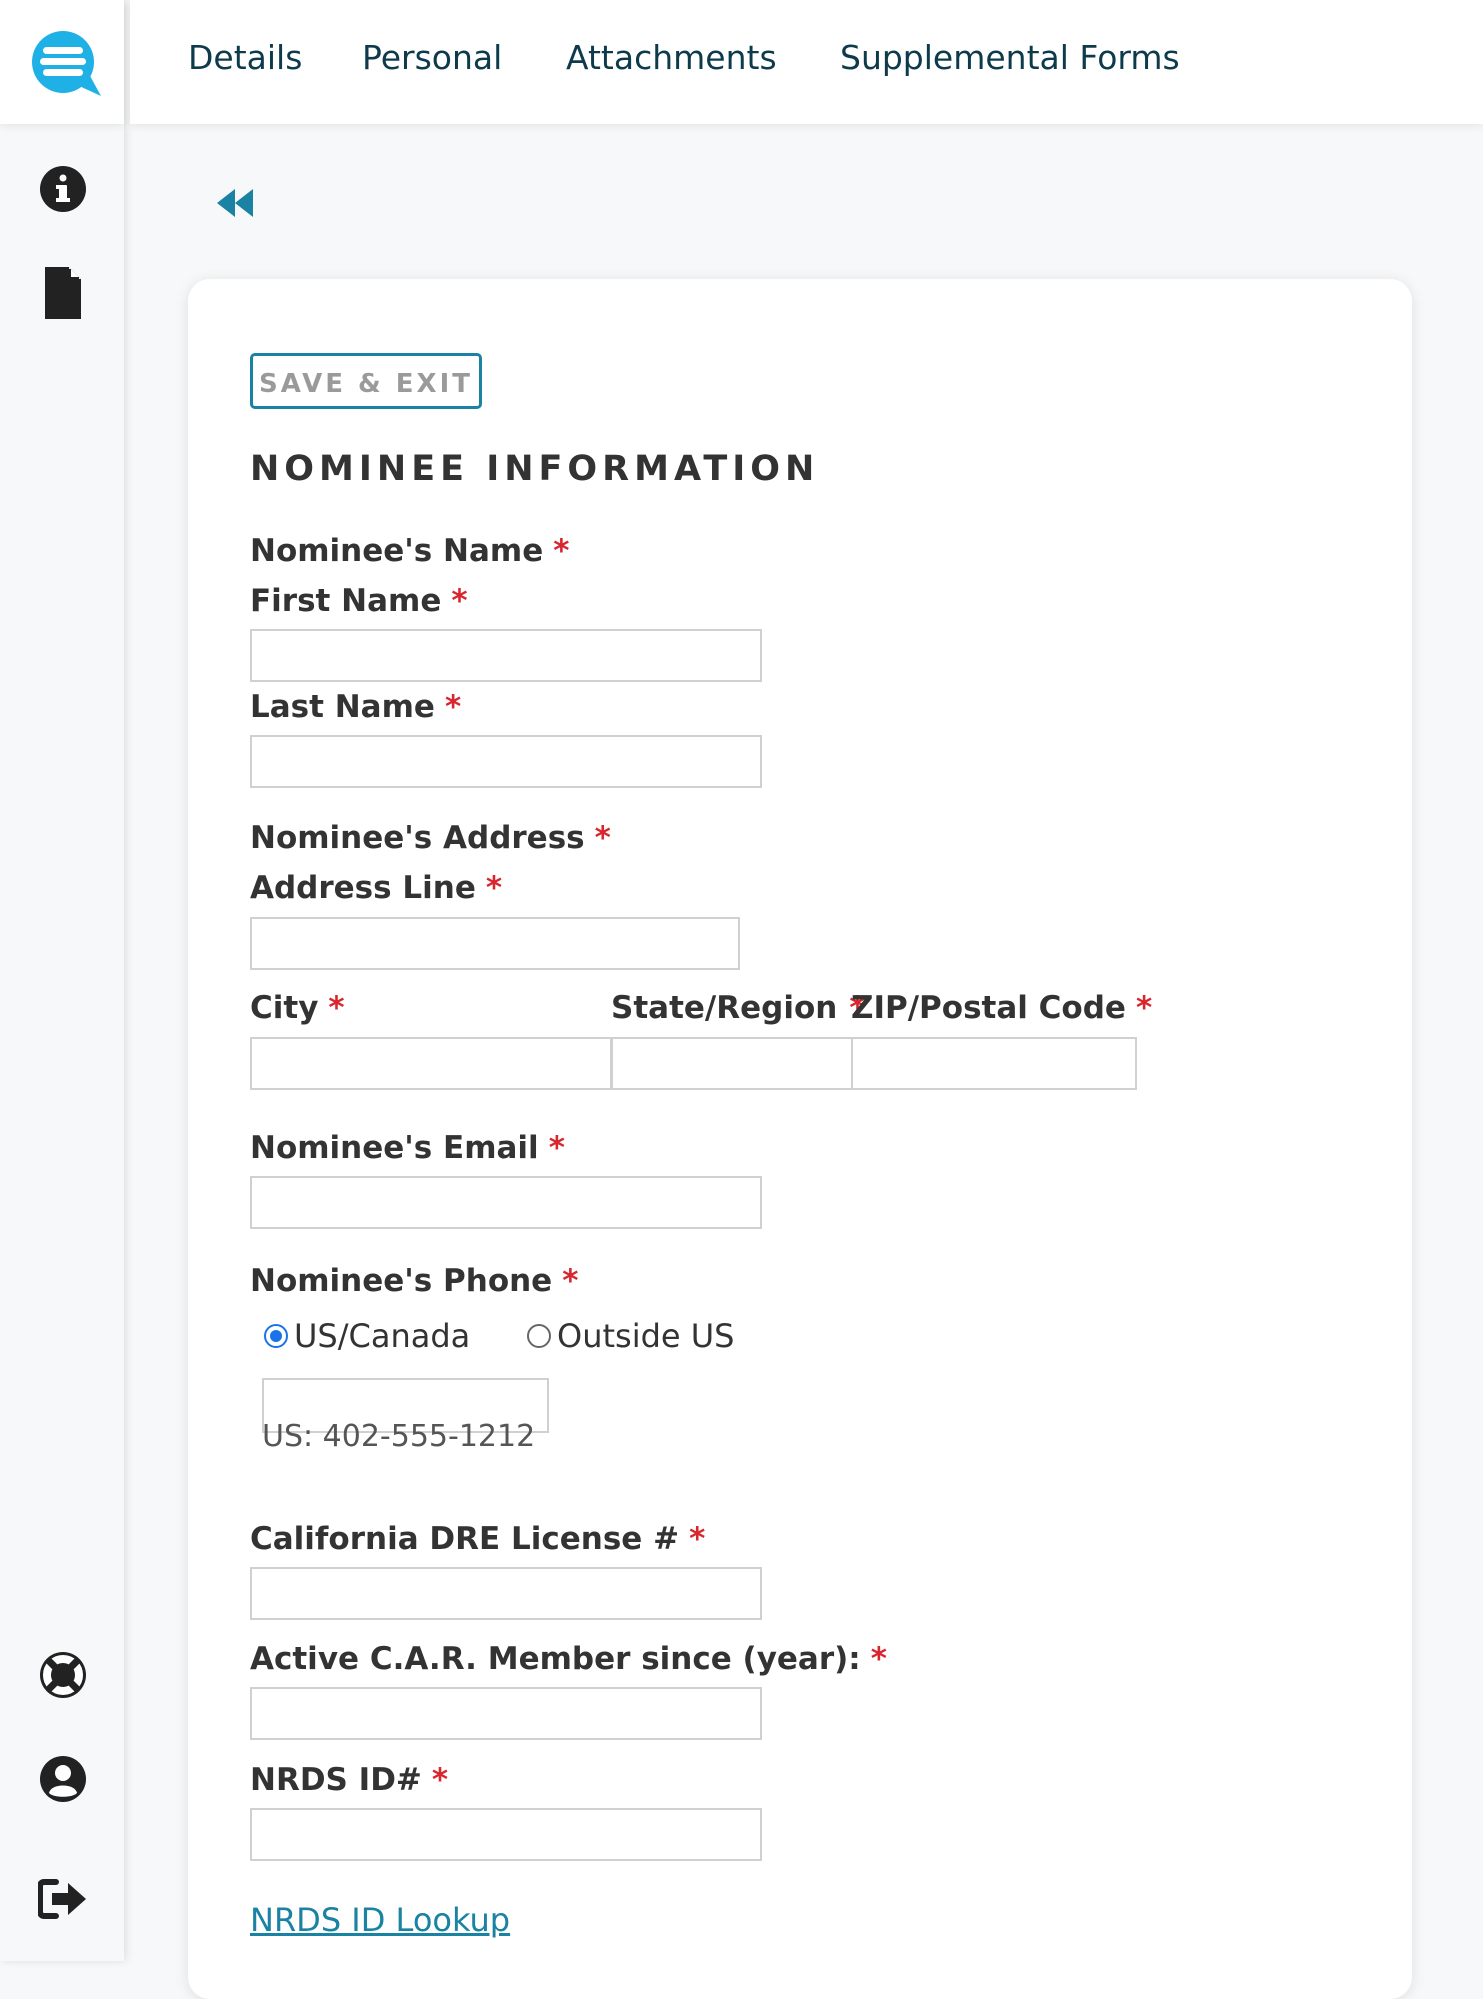 The image size is (1483, 1999). What do you see at coordinates (235, 203) in the screenshot?
I see `double-chevron-left-icon` at bounding box center [235, 203].